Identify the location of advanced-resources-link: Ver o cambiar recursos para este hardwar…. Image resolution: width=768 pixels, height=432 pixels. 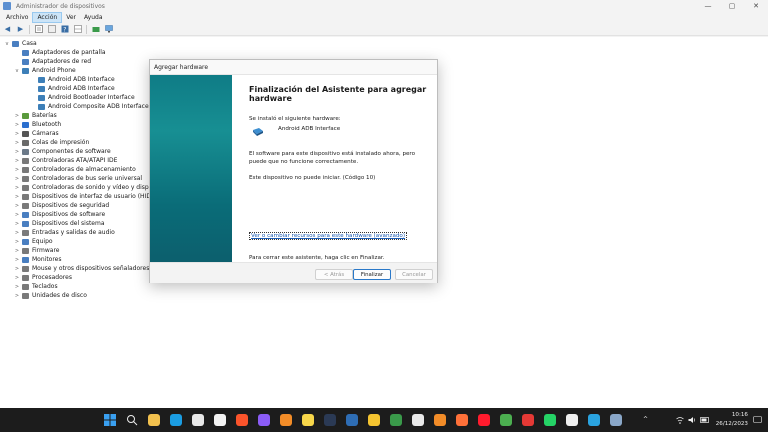
(328, 236).